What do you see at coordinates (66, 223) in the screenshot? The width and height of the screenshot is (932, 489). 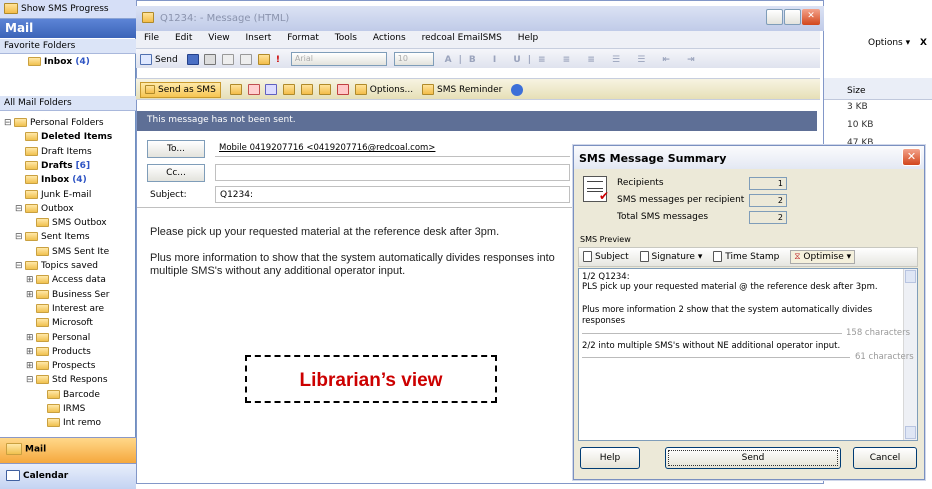 I see `folder-item: SMS Outbox` at bounding box center [66, 223].